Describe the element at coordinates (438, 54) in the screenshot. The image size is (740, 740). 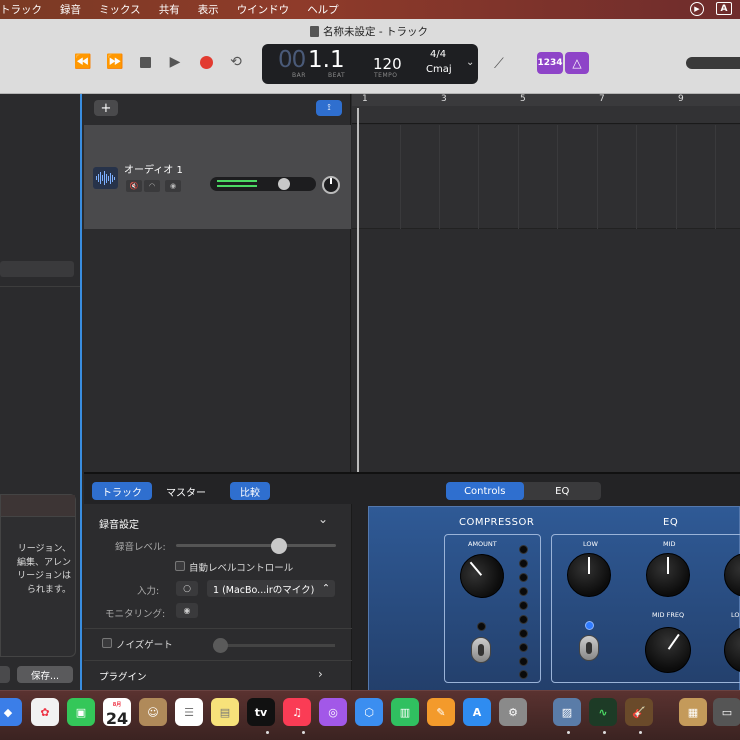
I see `lcd-time-signature: 4/4` at that location.